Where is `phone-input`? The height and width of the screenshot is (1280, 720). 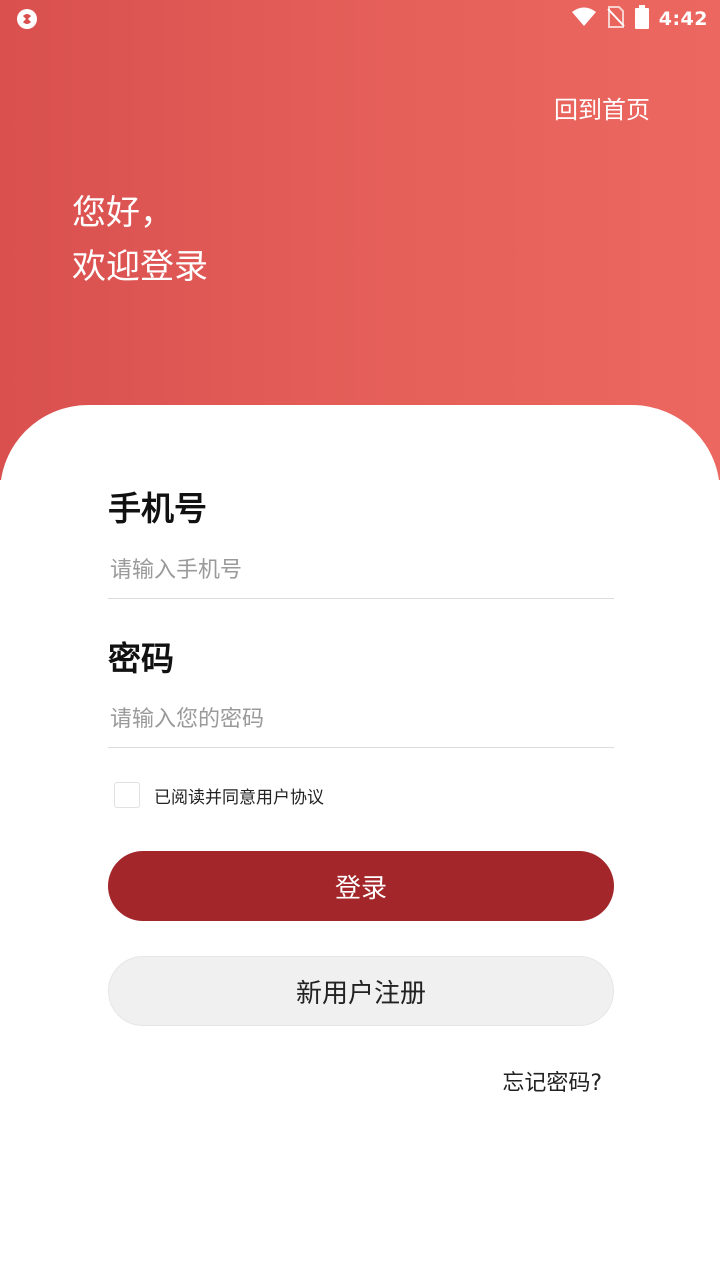
phone-input is located at coordinates (361, 571).